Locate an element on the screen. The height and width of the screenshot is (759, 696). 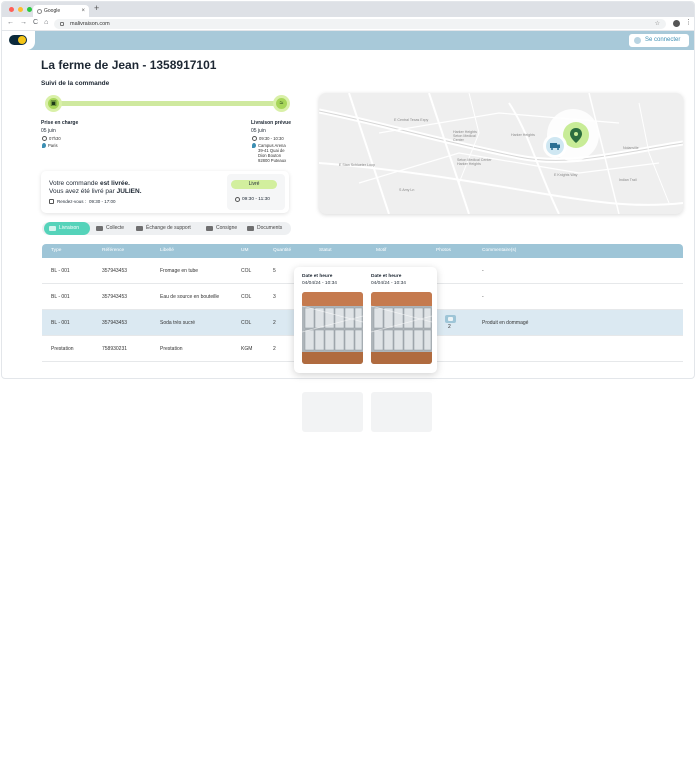
appointment-info: Rendez-vous : 09:30 - 17:00 is located at coordinates (82, 201).